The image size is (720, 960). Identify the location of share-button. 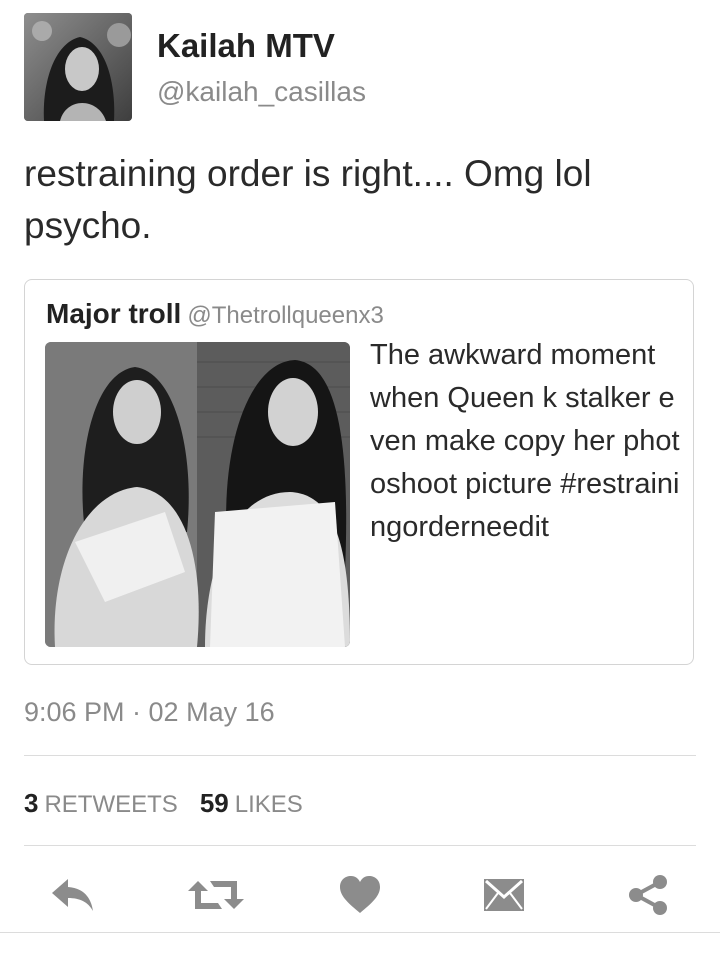
(648, 895).